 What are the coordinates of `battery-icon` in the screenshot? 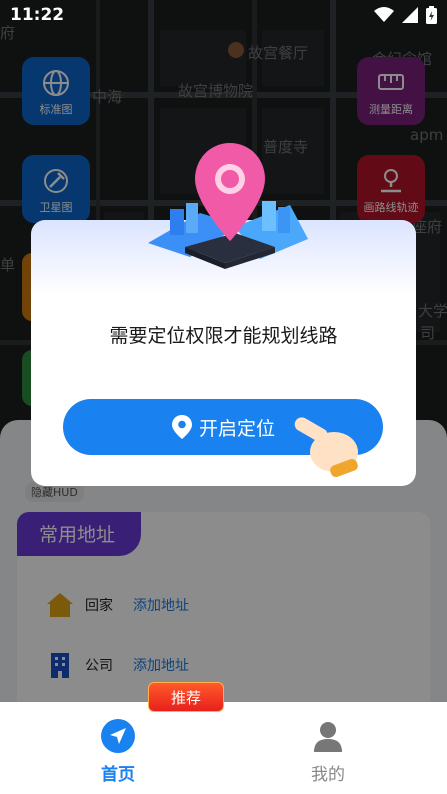 It's located at (431, 15).